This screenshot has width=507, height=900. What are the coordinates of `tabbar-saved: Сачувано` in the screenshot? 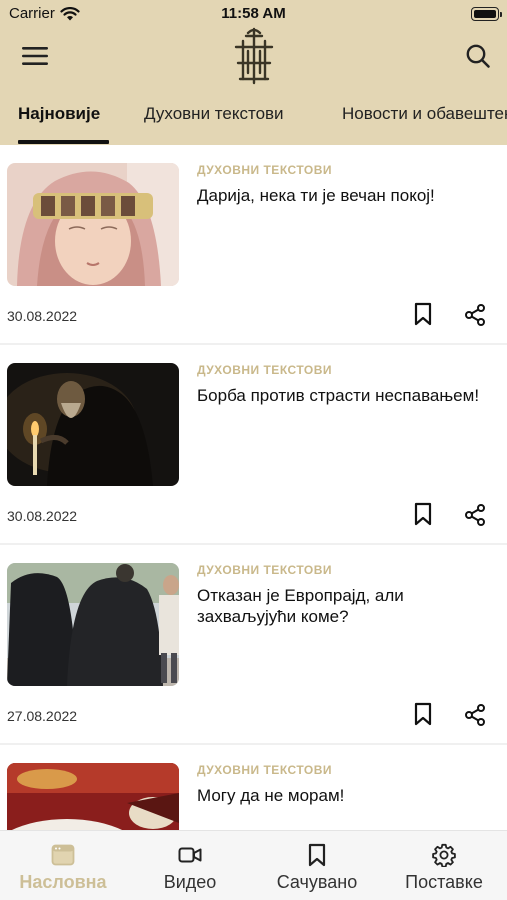 It's located at (317, 865).